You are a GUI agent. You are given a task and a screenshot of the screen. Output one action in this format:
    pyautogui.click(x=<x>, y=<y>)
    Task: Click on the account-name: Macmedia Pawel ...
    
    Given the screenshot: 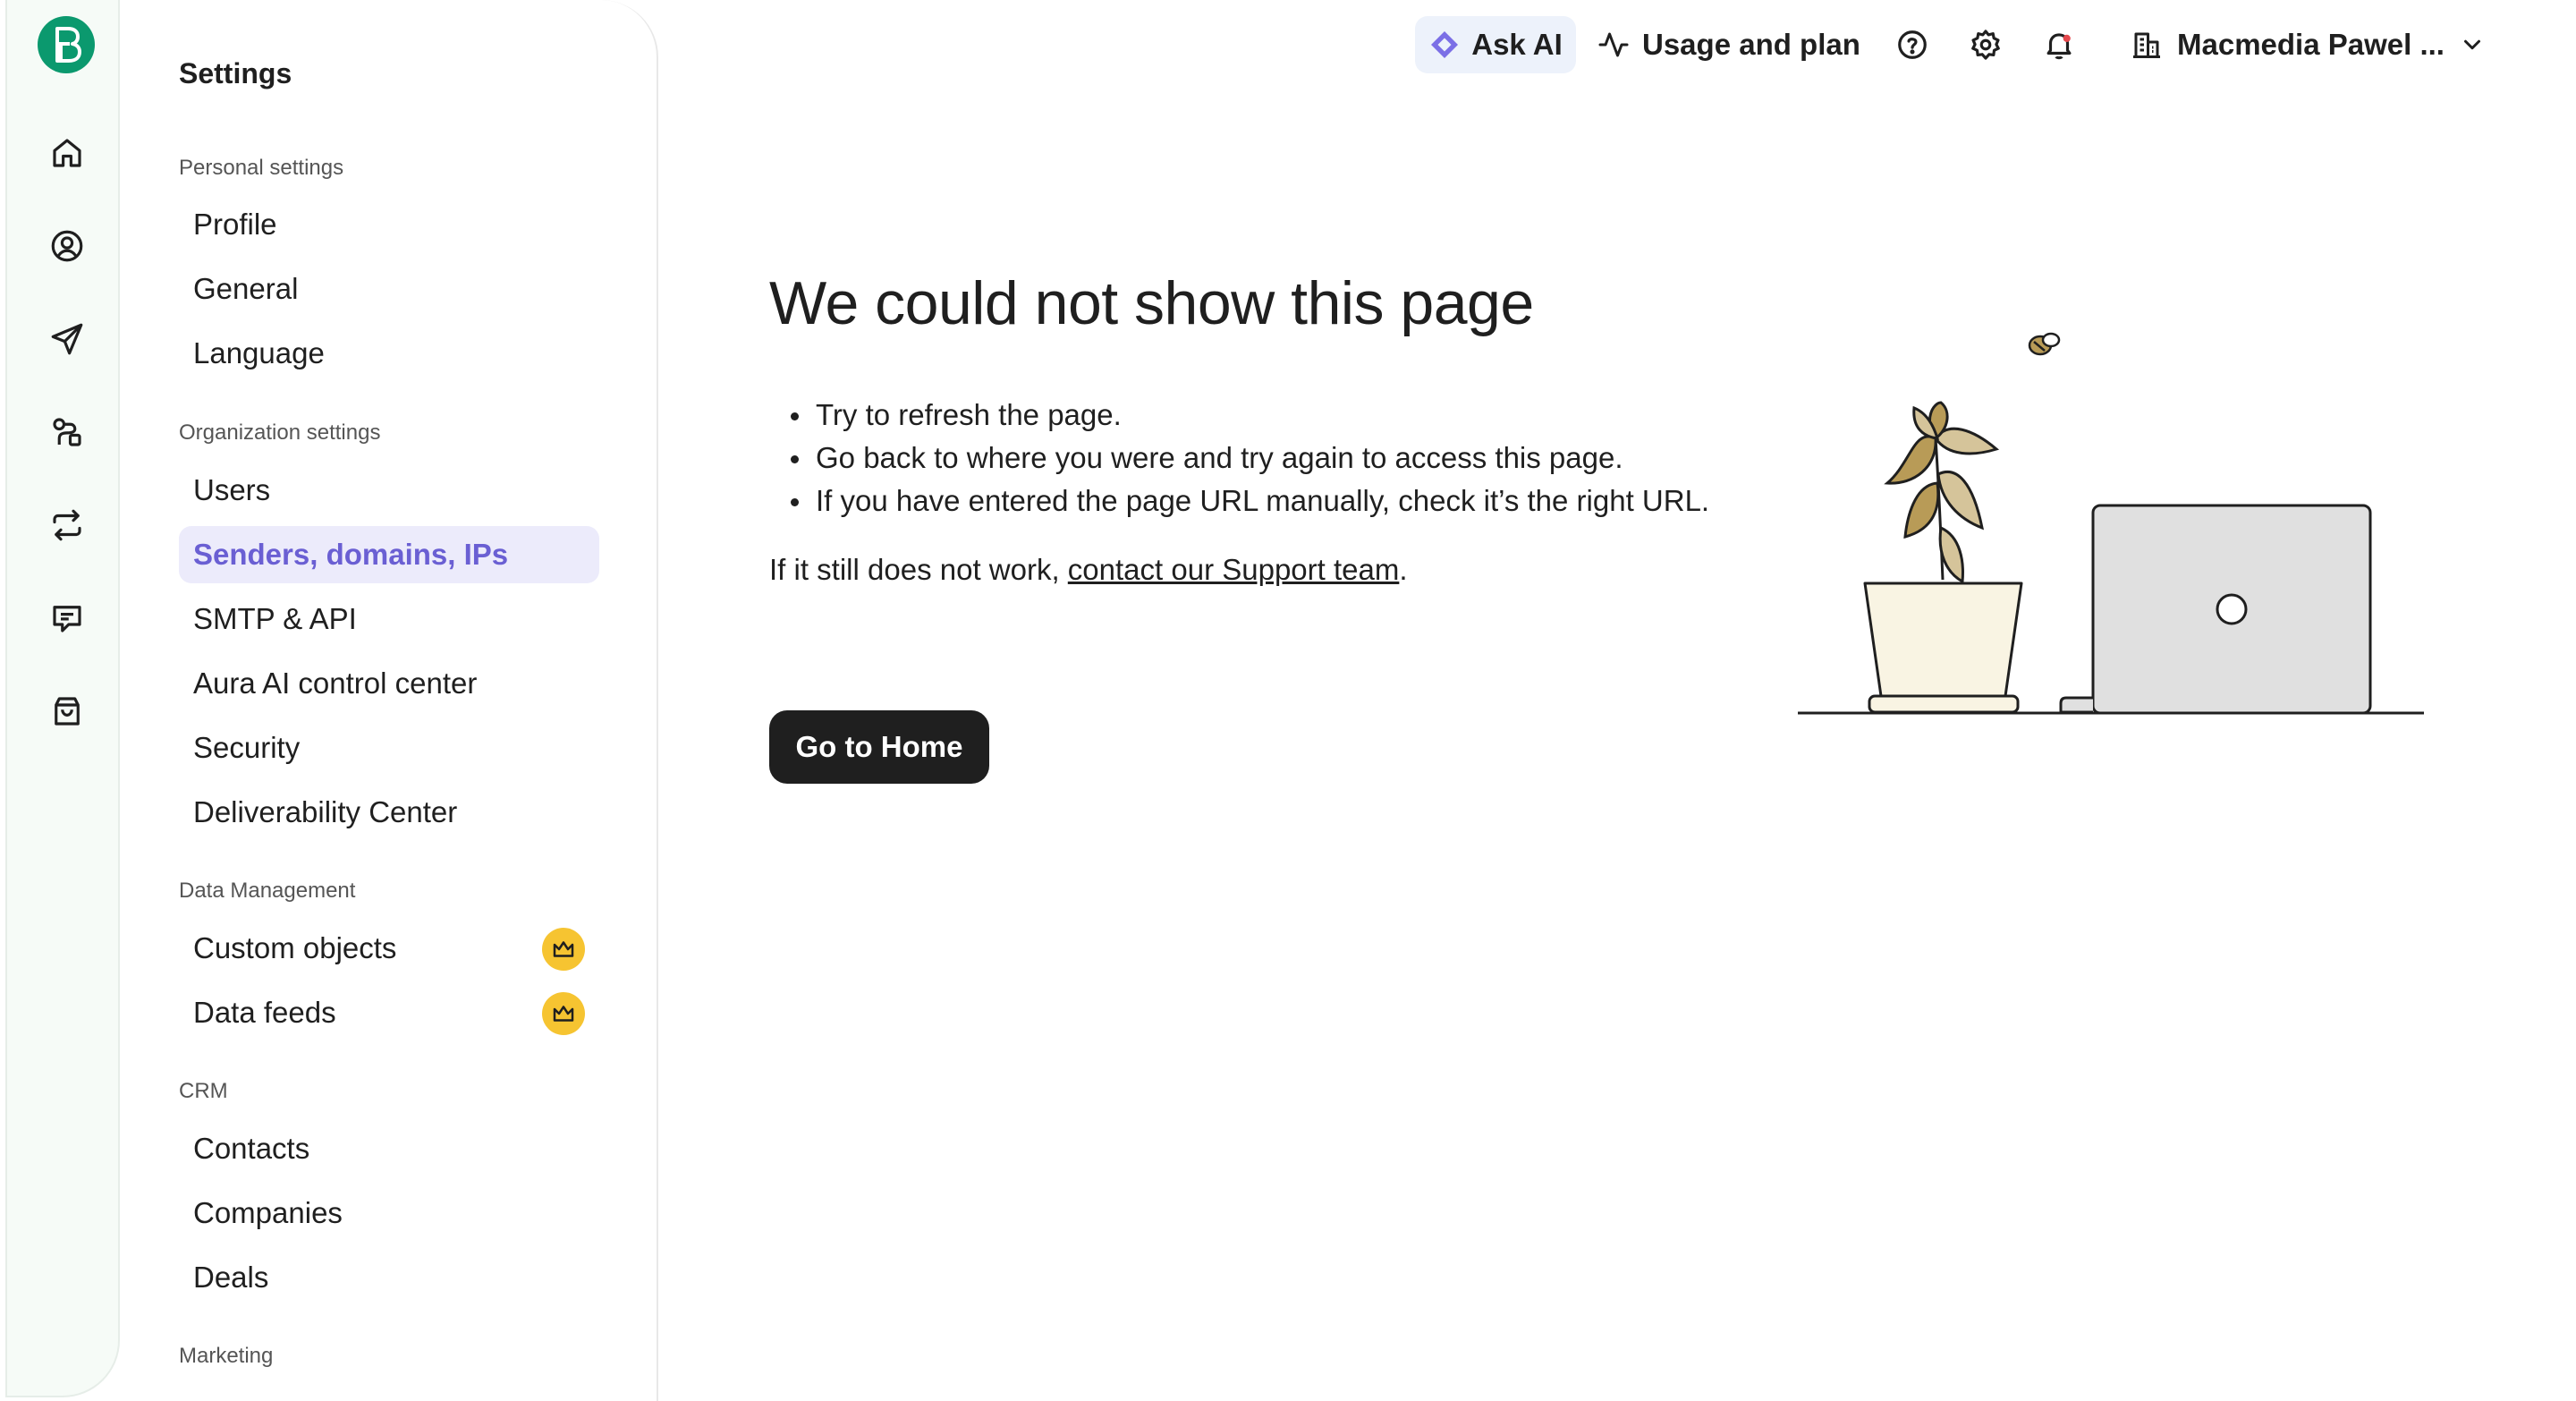 What is the action you would take?
    pyautogui.click(x=2311, y=44)
    